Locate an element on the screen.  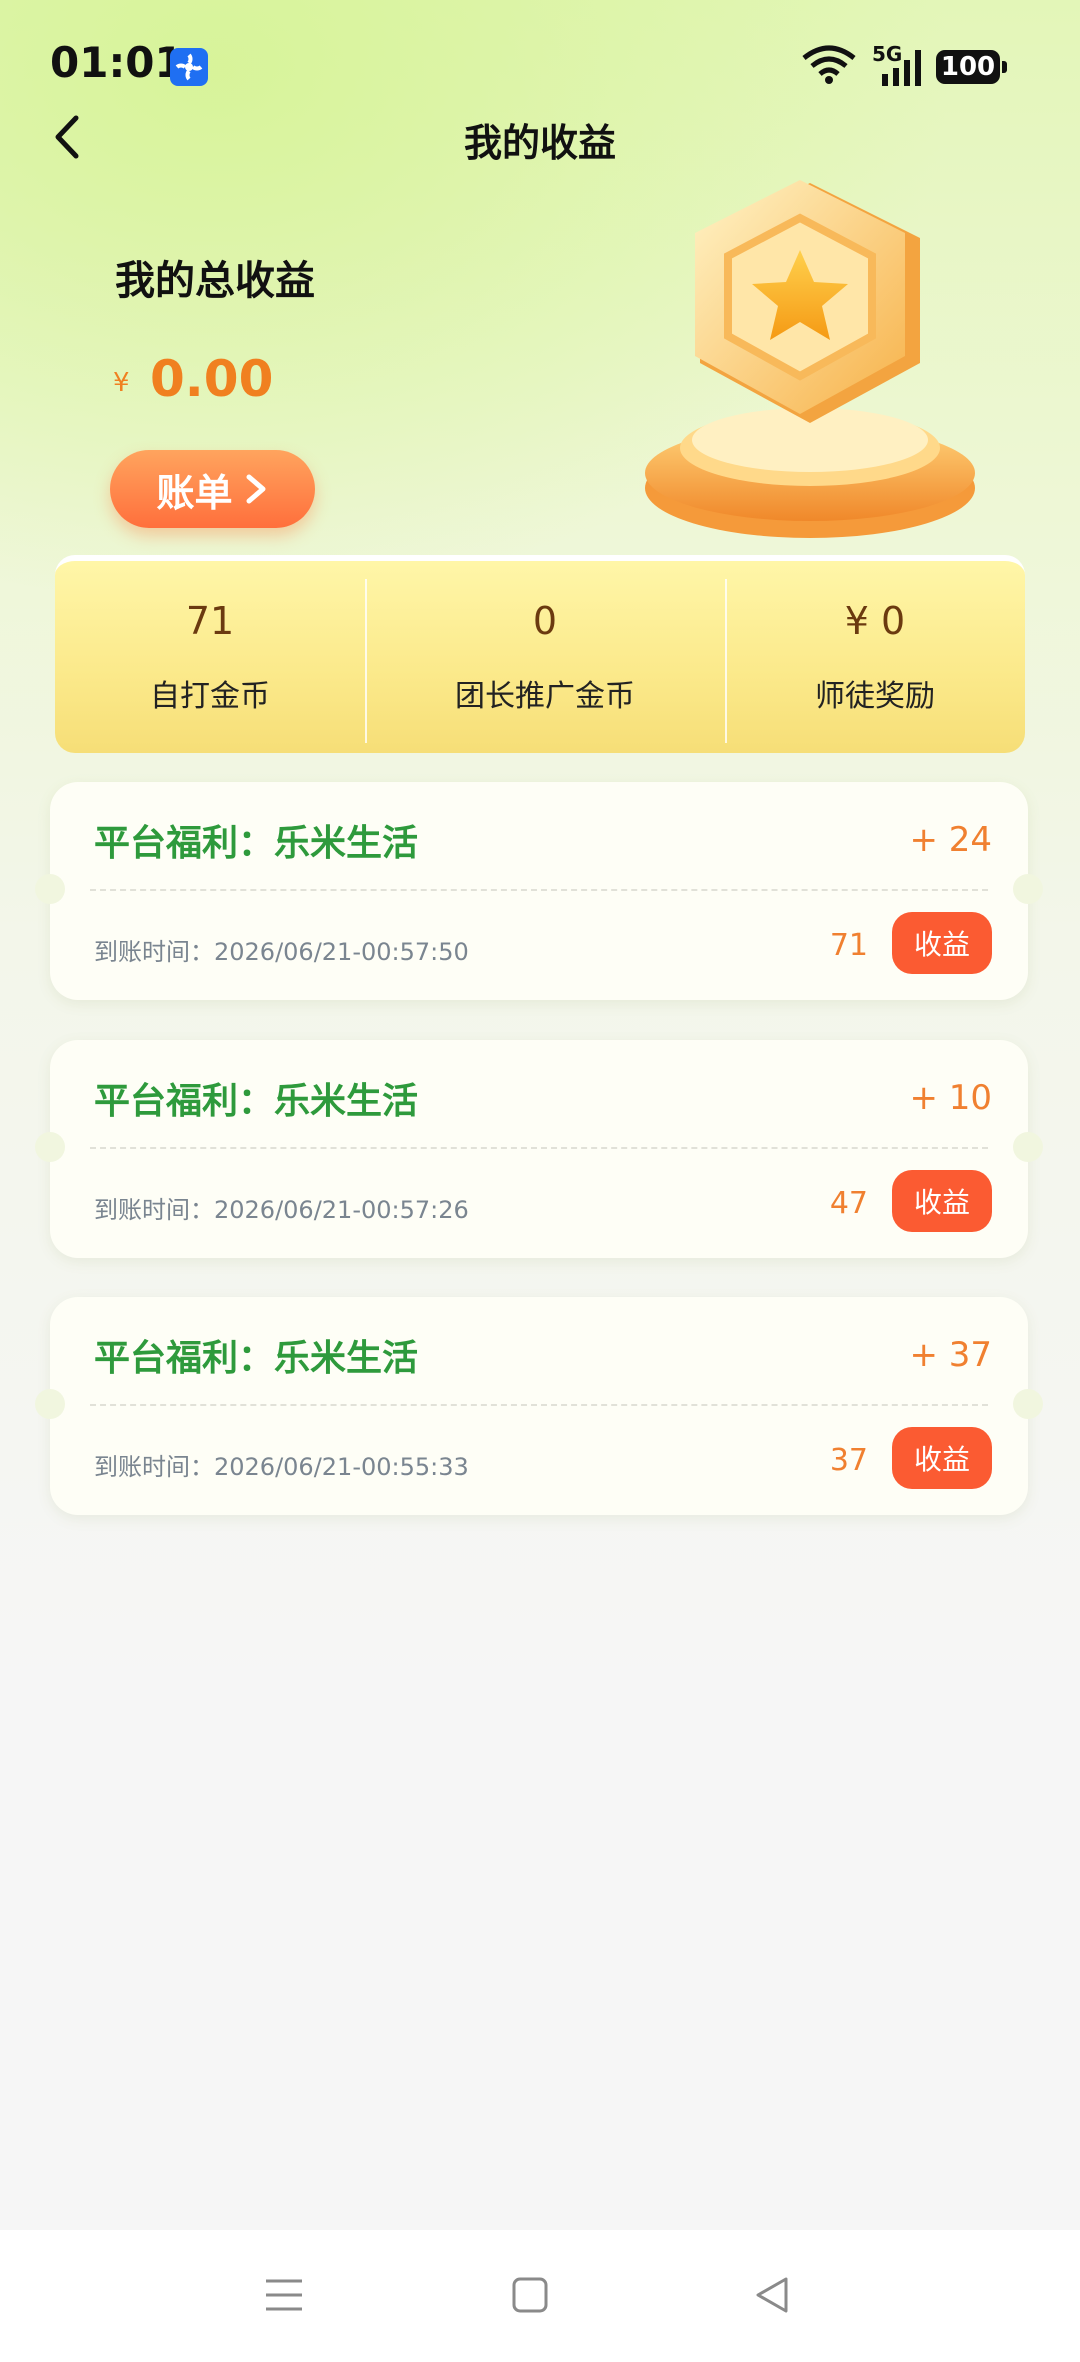
record-time: 到账时间：2026/06/21-00:57:26 is located at coordinates (281, 1210).